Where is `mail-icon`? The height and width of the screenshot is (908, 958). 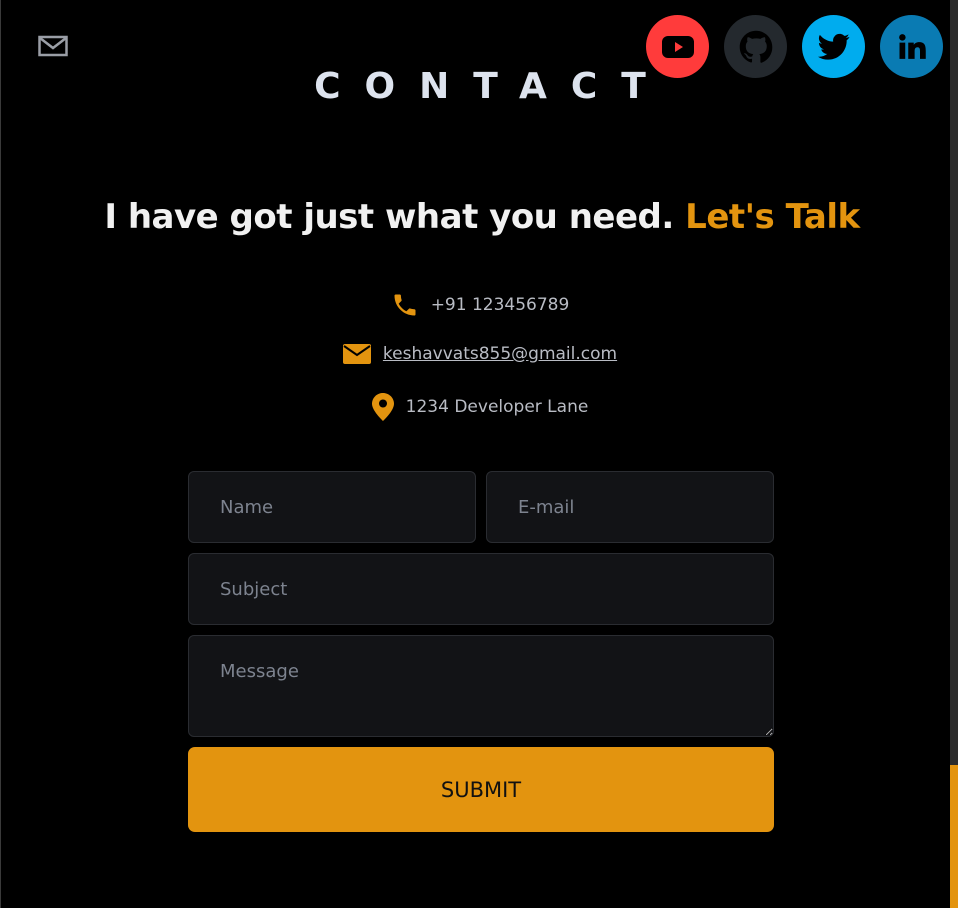 mail-icon is located at coordinates (53, 46).